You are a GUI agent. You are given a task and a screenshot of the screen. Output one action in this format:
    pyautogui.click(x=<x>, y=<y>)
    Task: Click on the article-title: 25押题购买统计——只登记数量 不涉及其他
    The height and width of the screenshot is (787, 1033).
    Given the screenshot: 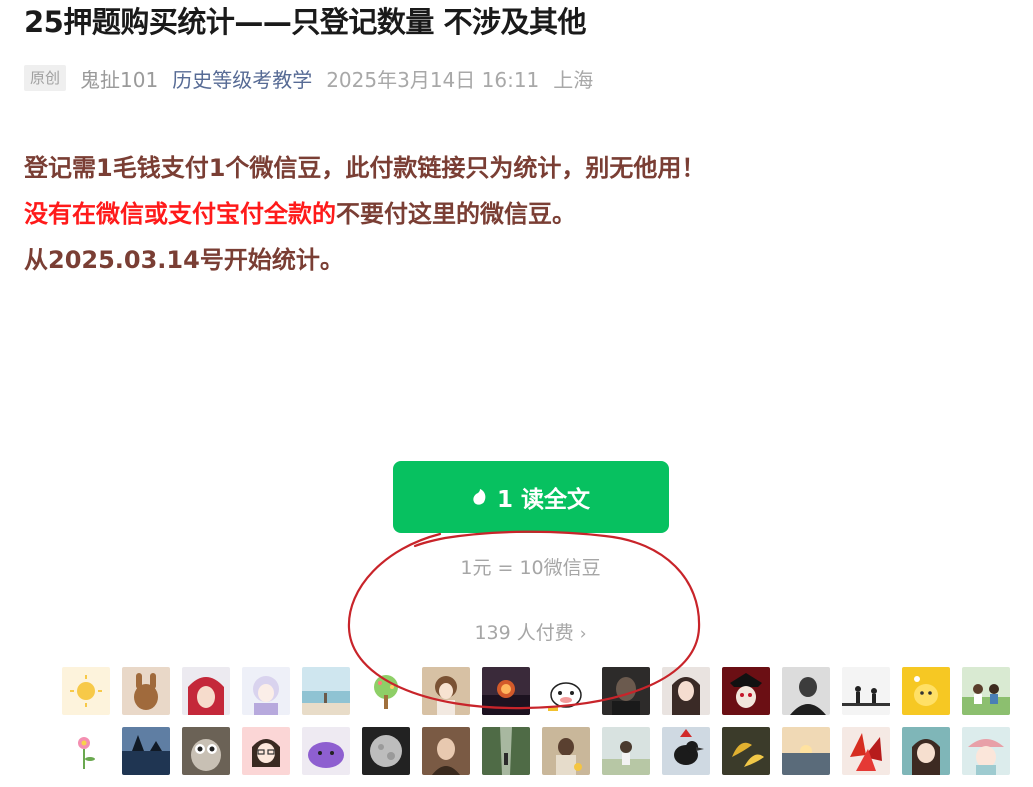 What is the action you would take?
    pyautogui.click(x=305, y=22)
    